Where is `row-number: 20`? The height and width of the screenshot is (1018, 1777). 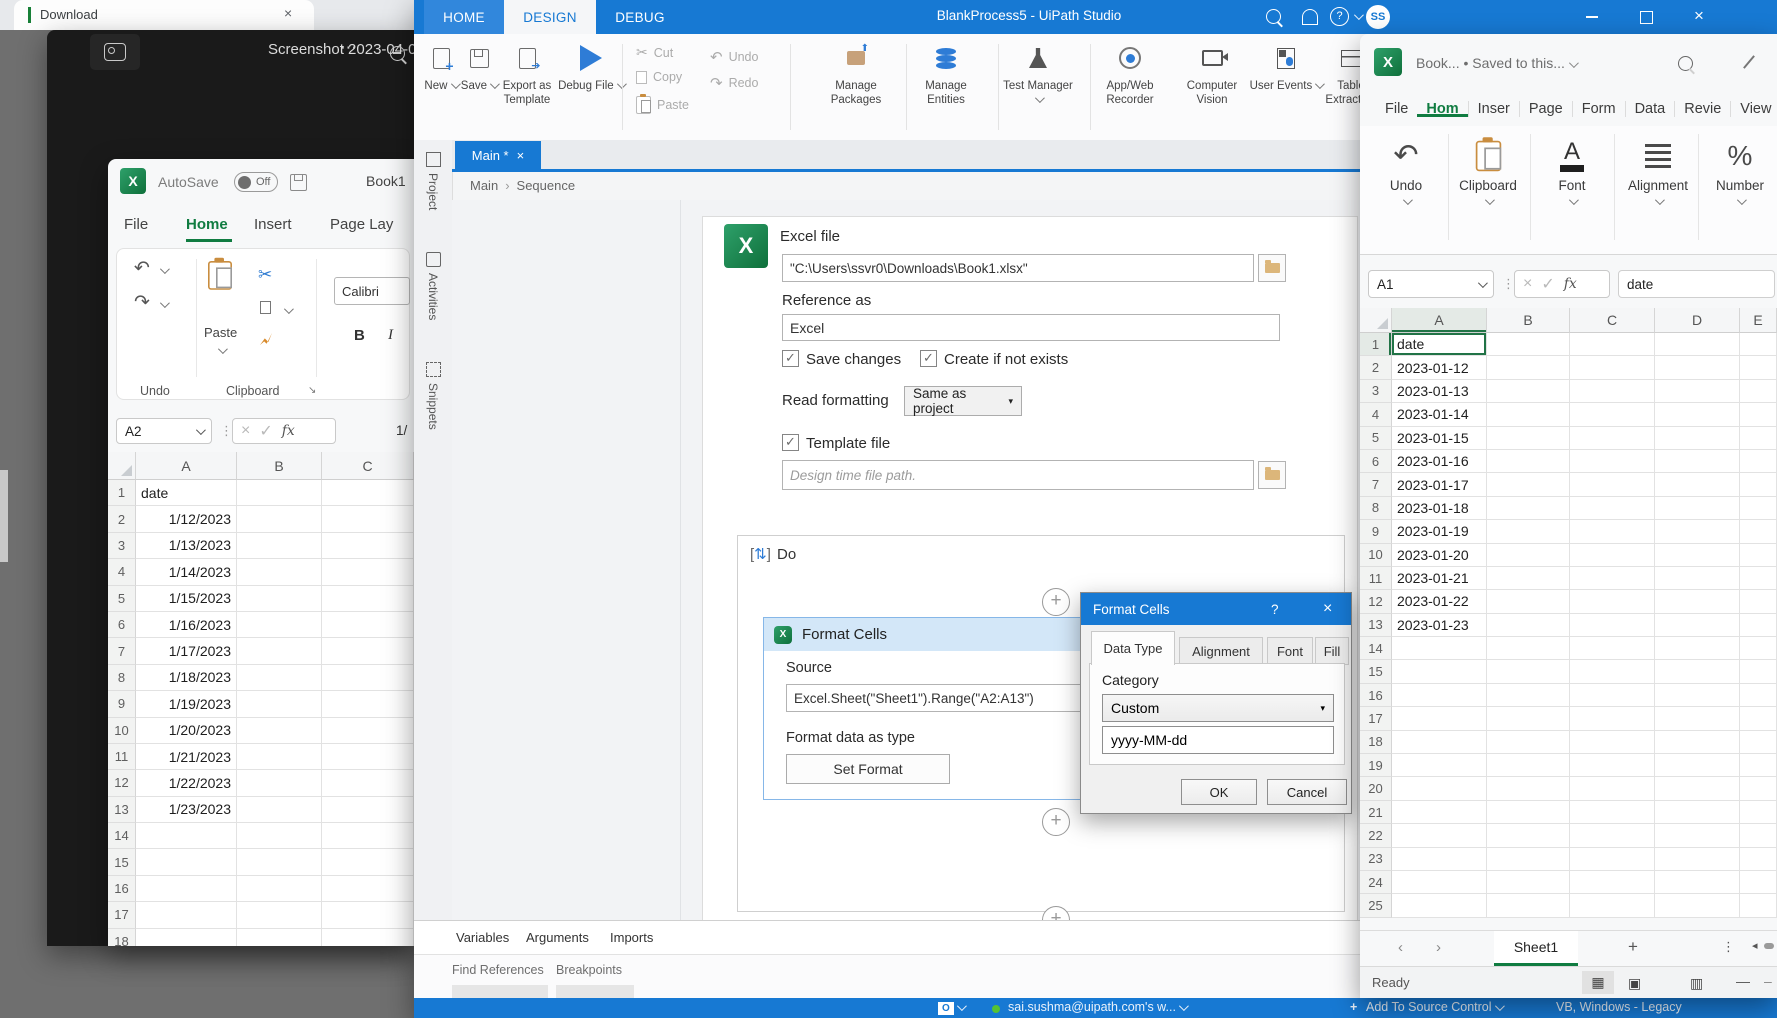 row-number: 20 is located at coordinates (1376, 789).